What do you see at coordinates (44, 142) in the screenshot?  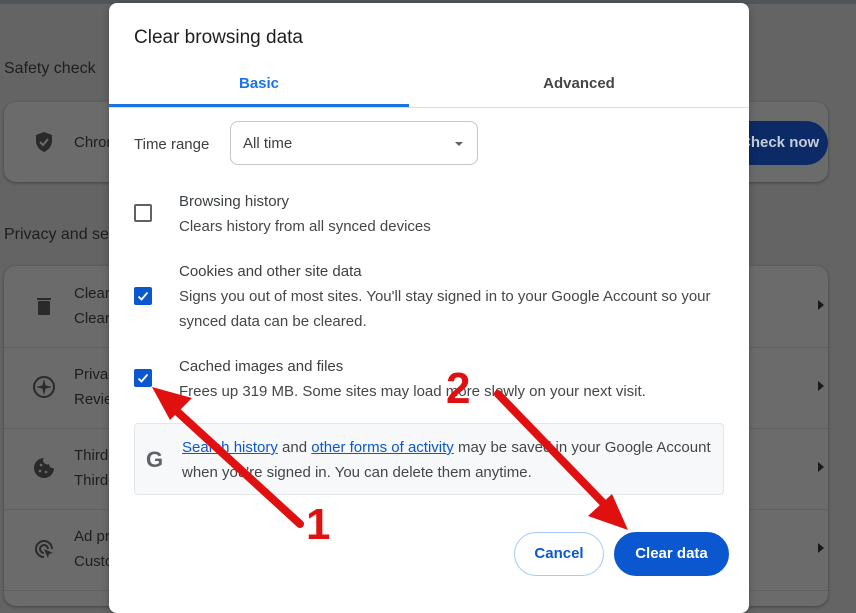 I see `shield-check-icon` at bounding box center [44, 142].